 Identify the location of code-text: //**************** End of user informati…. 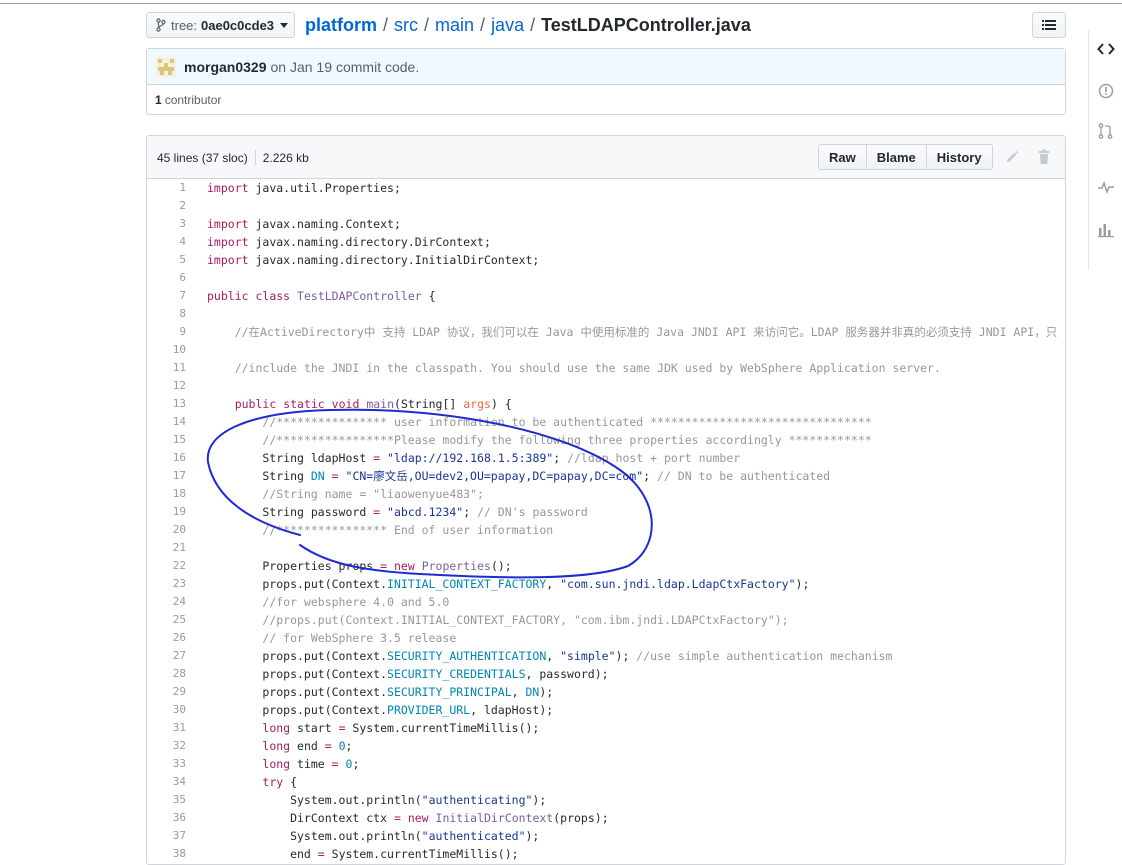
(627, 530).